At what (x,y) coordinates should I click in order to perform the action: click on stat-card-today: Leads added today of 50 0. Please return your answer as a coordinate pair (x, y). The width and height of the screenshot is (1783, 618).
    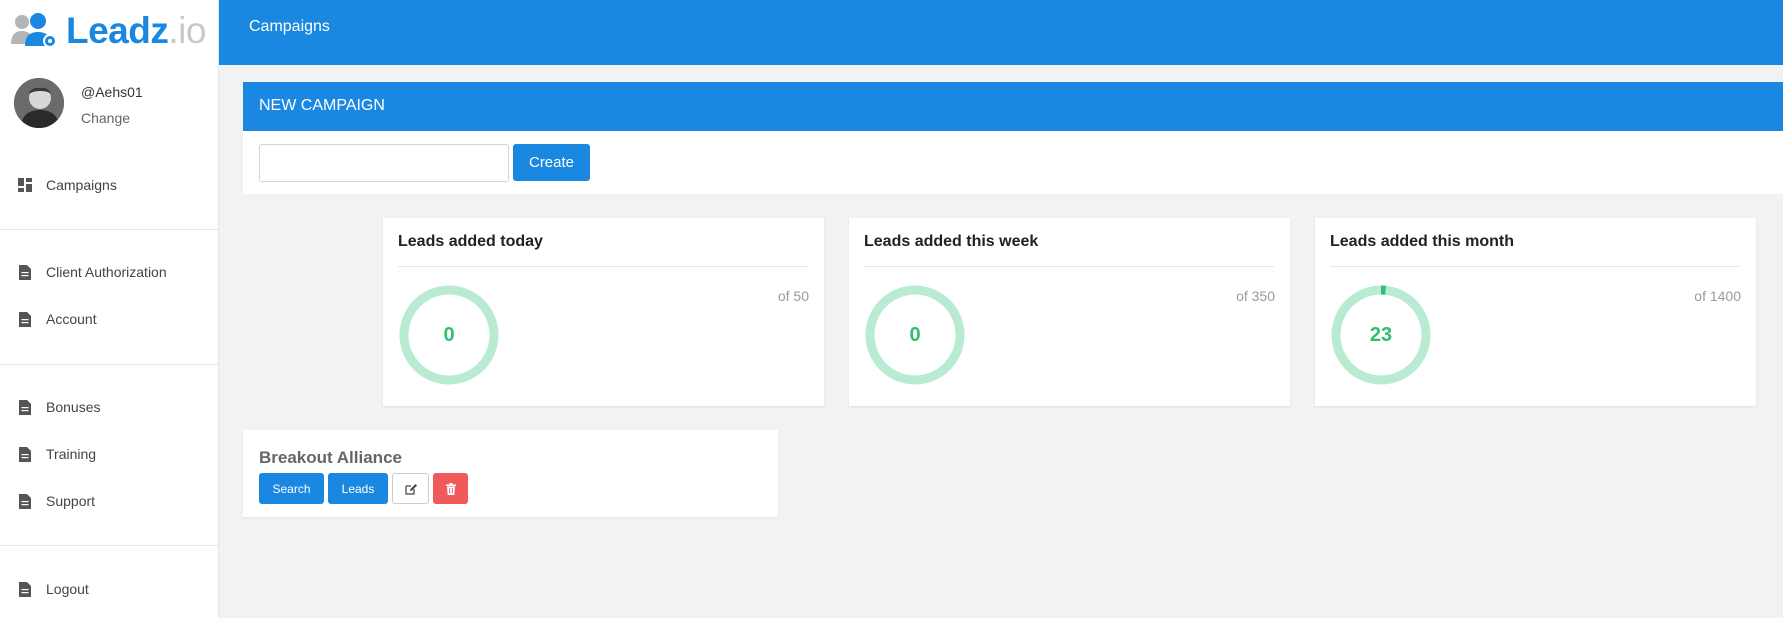
    Looking at the image, I should click on (603, 312).